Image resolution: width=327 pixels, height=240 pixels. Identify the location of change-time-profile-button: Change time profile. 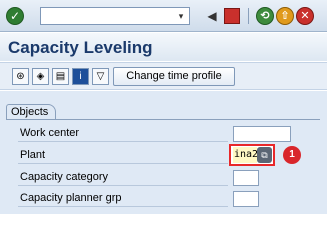
(174, 76).